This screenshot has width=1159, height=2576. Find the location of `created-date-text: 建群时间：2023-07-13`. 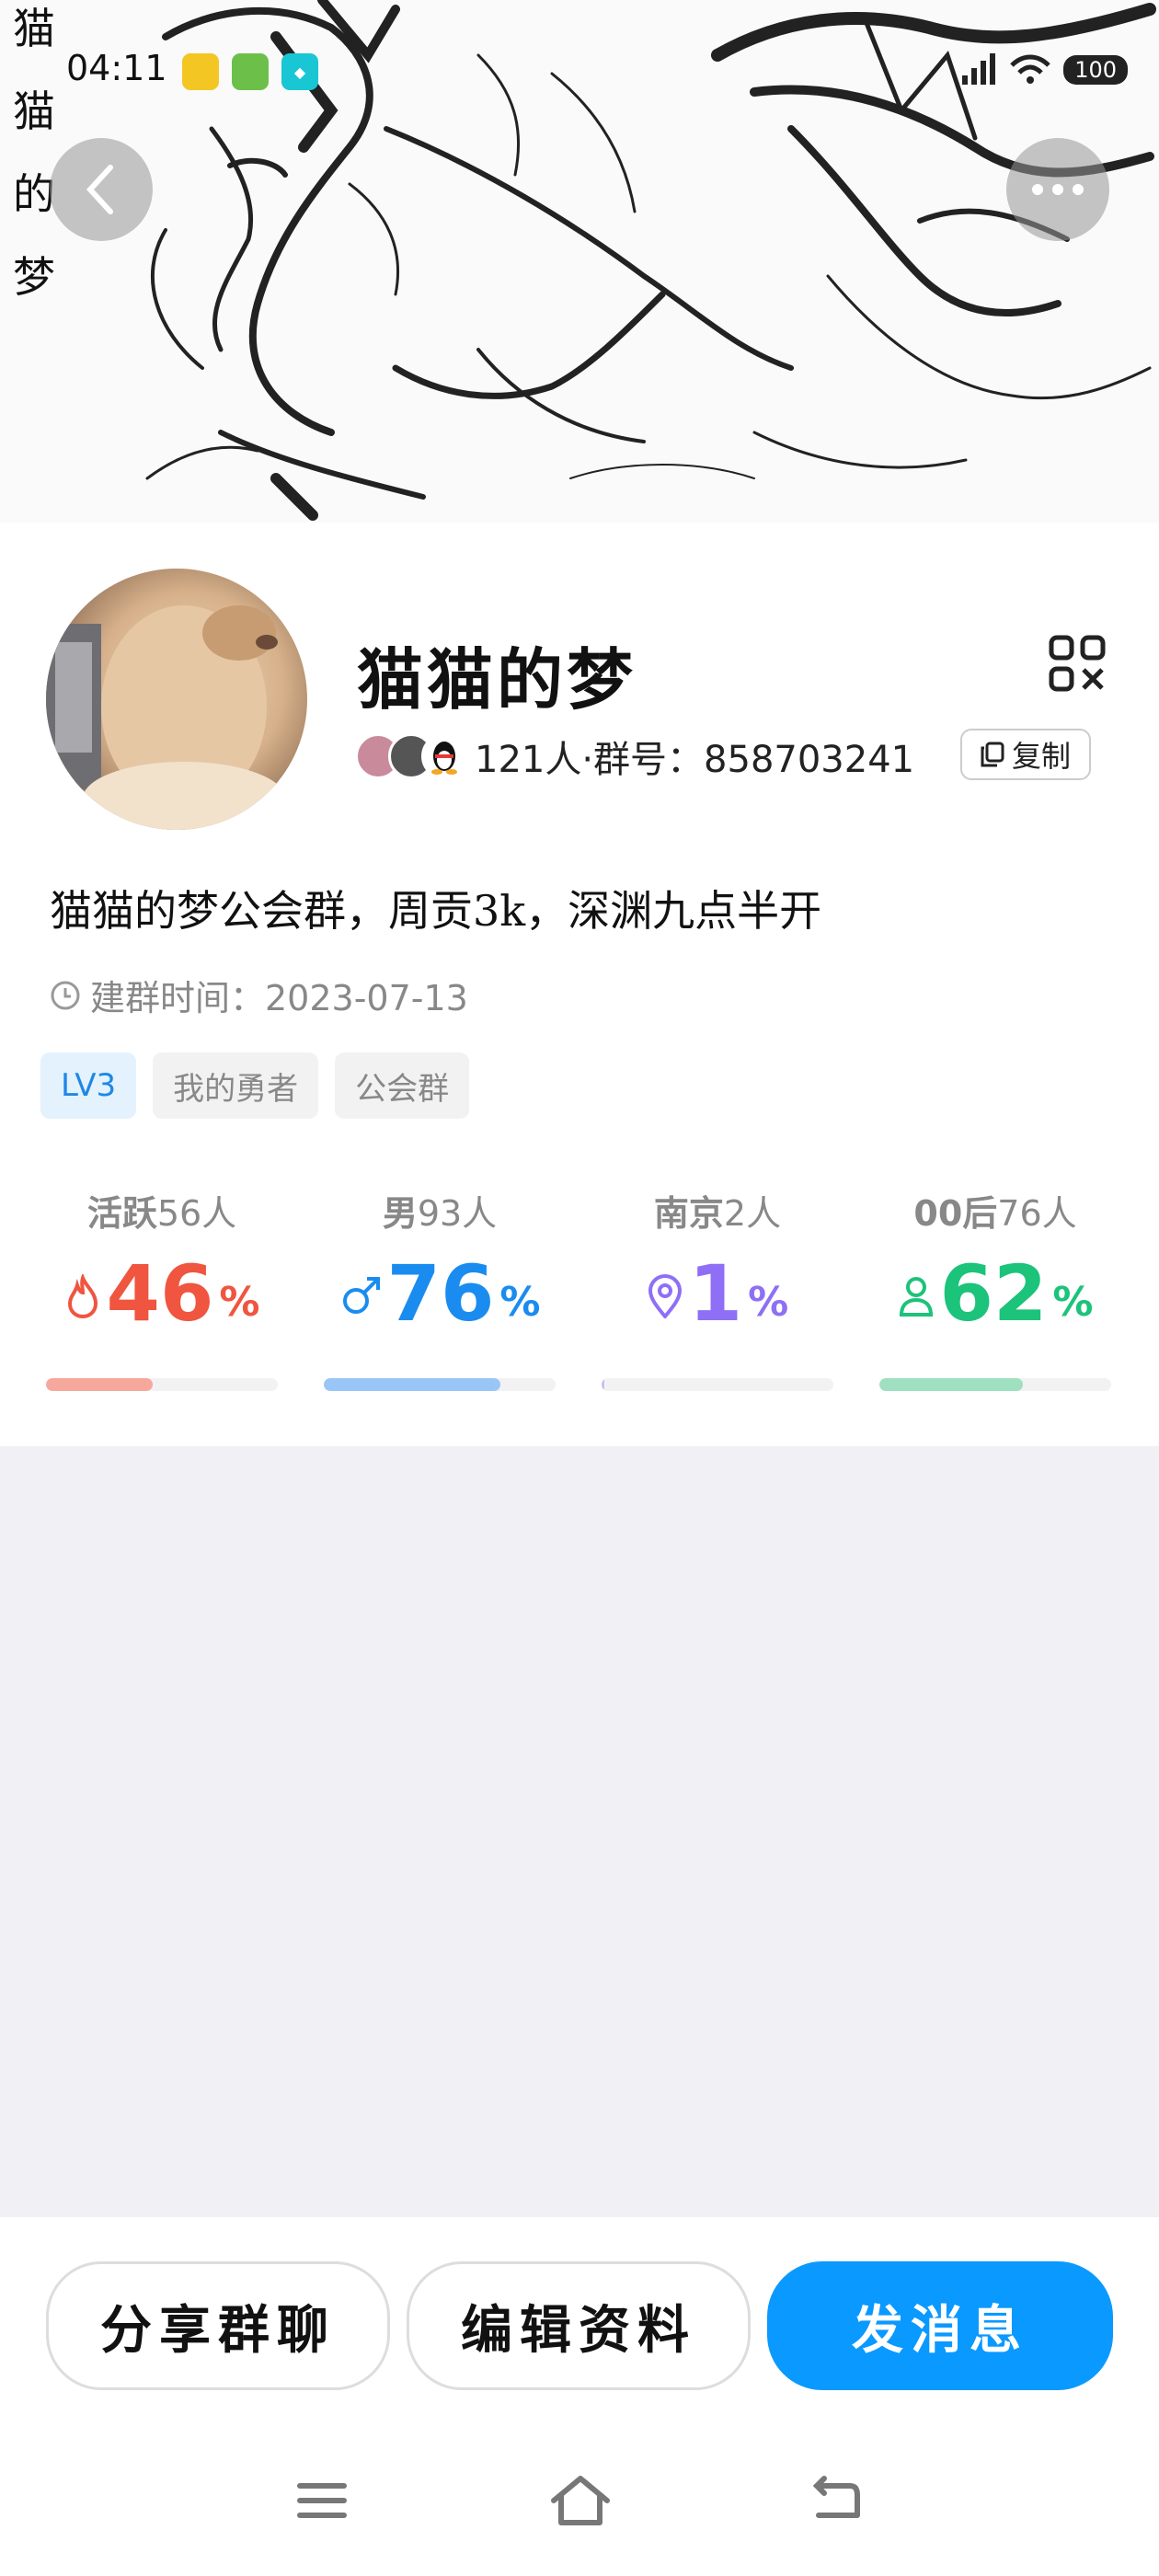

created-date-text: 建群时间：2023-07-13 is located at coordinates (279, 998).